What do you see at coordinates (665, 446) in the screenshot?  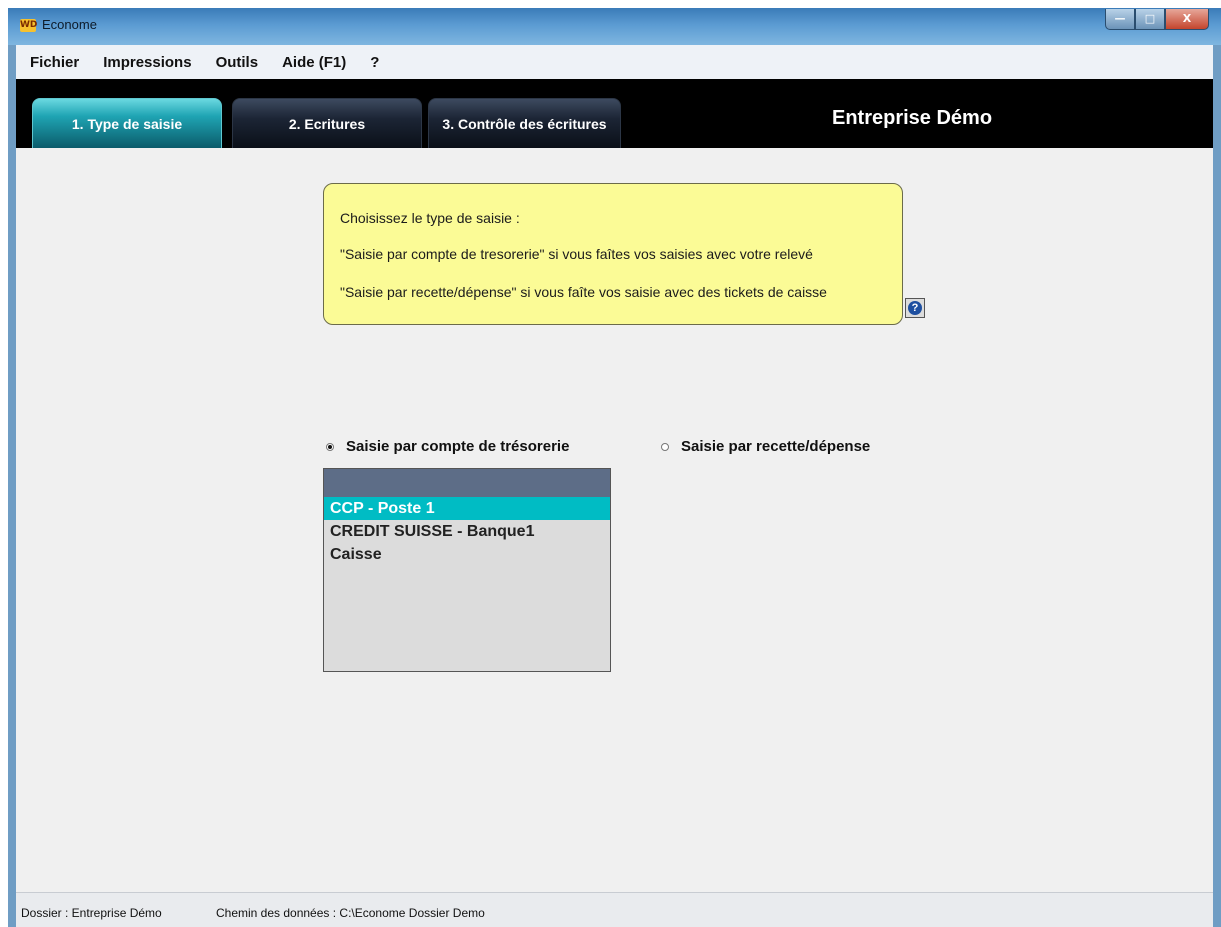 I see `radio-button-icon` at bounding box center [665, 446].